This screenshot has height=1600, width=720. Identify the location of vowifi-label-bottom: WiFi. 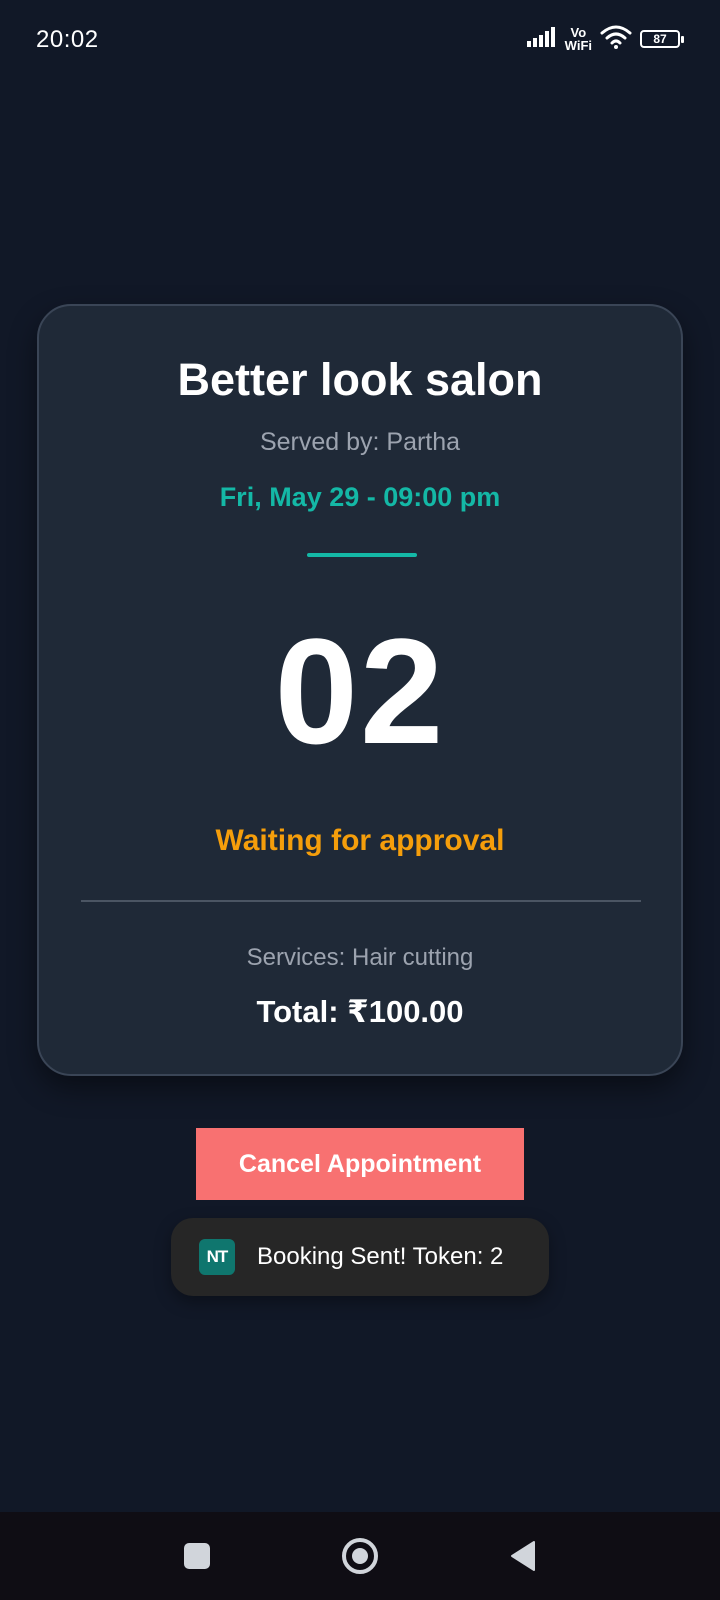
(578, 45).